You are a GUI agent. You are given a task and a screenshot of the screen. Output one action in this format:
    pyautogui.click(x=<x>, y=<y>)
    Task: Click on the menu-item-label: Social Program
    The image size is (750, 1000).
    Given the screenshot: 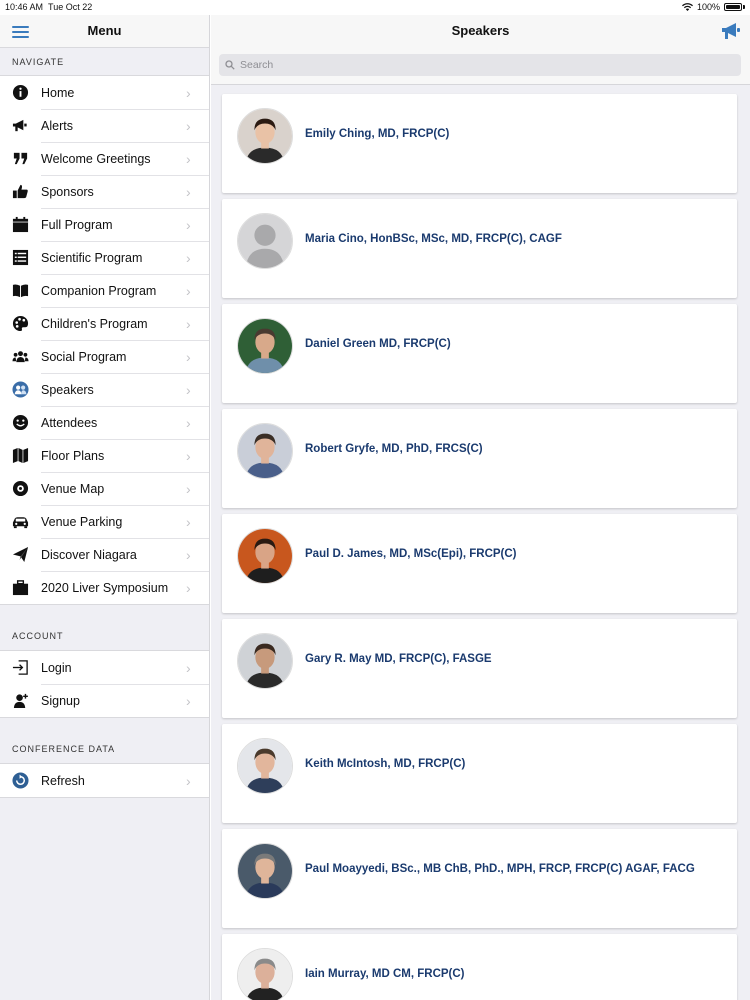 What is the action you would take?
    pyautogui.click(x=84, y=356)
    